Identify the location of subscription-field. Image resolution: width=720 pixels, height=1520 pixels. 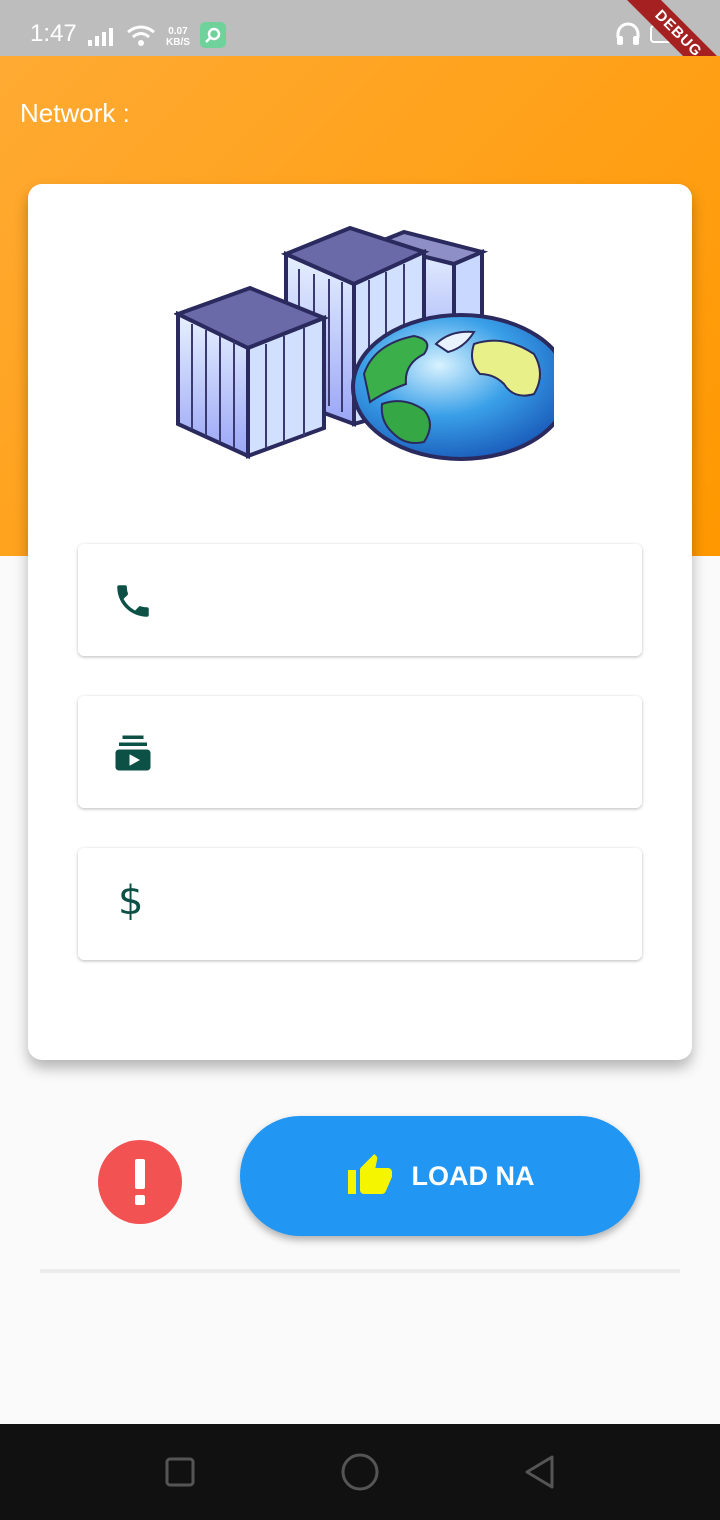
(360, 752).